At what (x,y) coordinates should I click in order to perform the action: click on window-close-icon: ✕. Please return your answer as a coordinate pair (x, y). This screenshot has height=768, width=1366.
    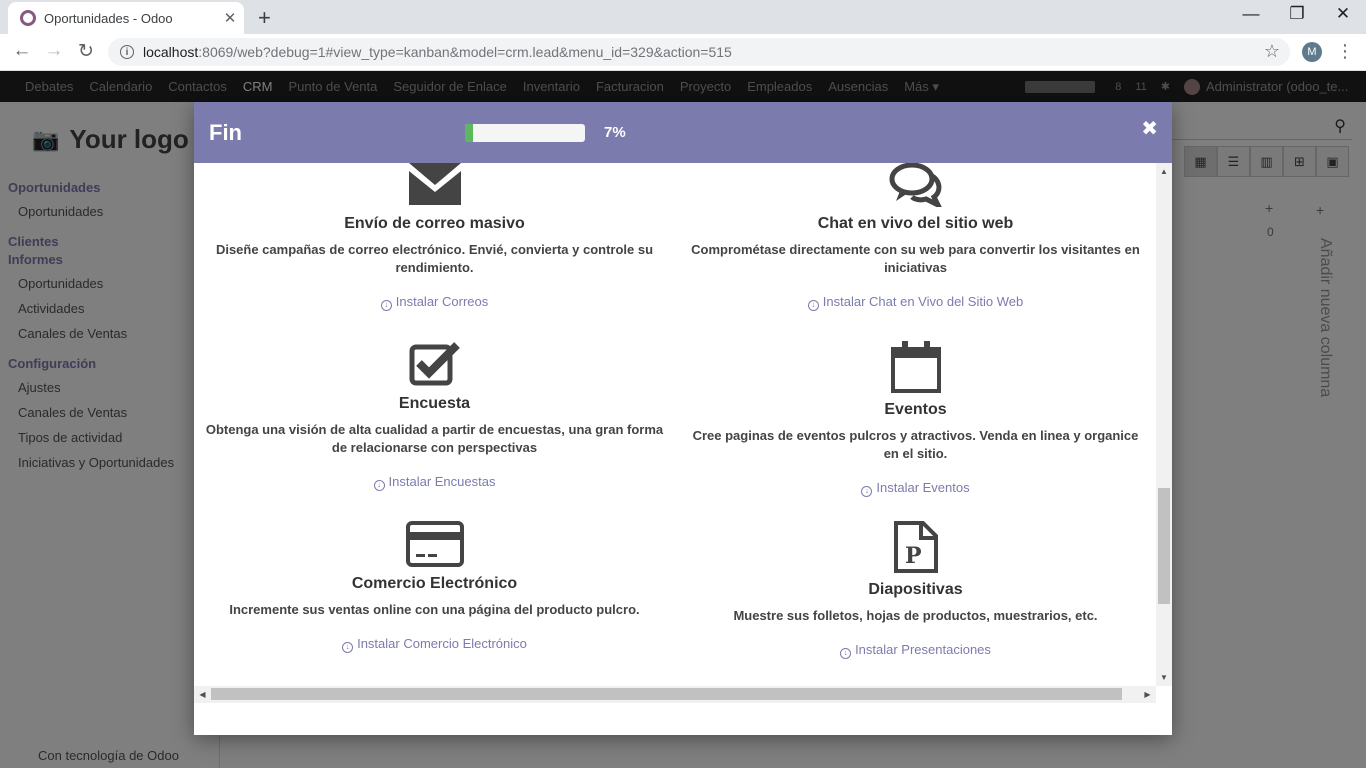
    Looking at the image, I should click on (1343, 14).